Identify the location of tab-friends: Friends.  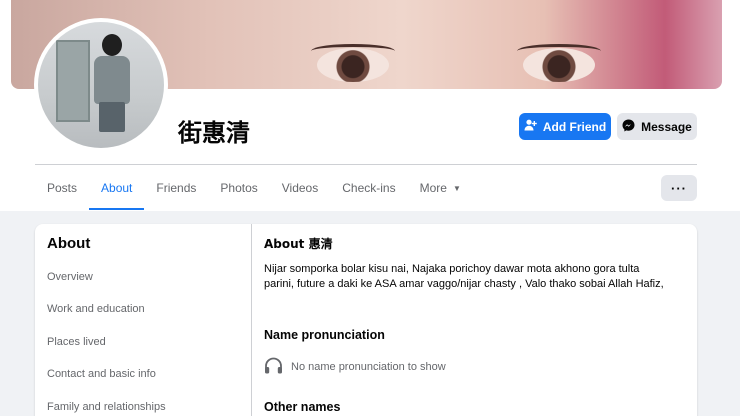
(176, 188).